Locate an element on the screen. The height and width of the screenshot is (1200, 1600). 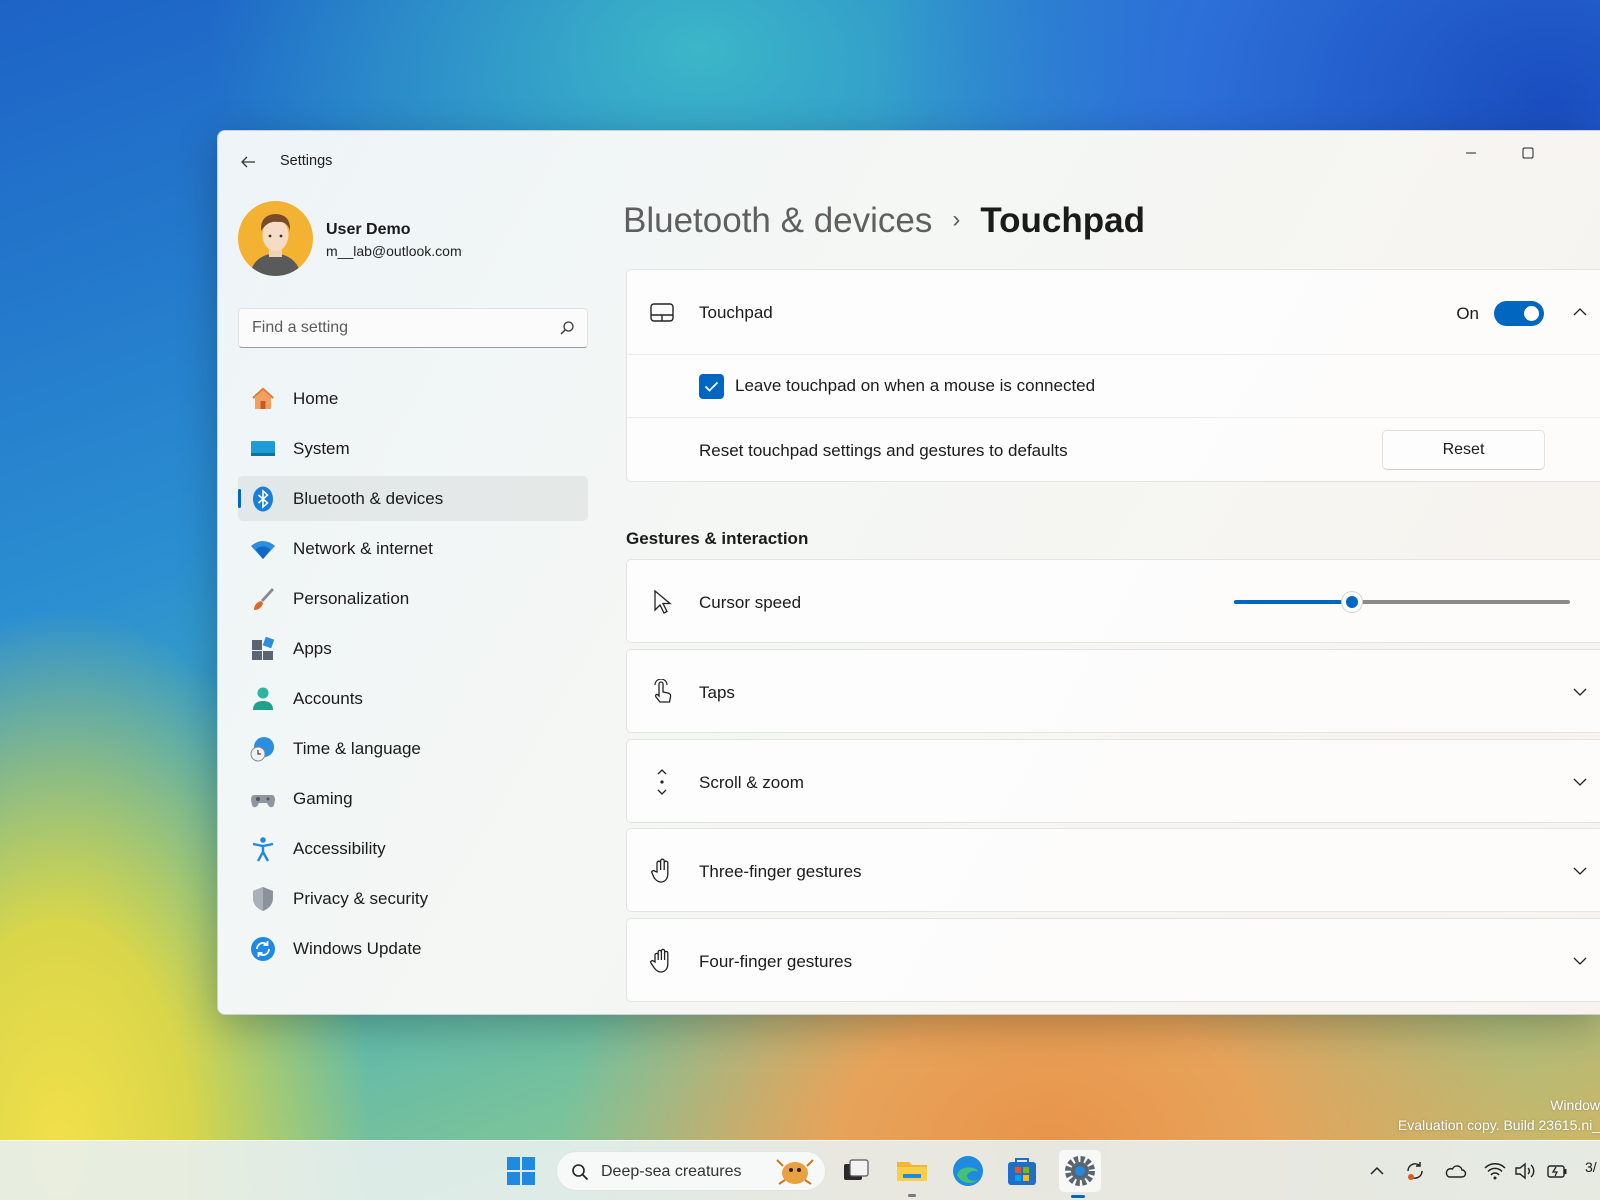
evaluation-watermark: Window Evaluation copy. Build 23615.ni_ is located at coordinates (1499, 1115).